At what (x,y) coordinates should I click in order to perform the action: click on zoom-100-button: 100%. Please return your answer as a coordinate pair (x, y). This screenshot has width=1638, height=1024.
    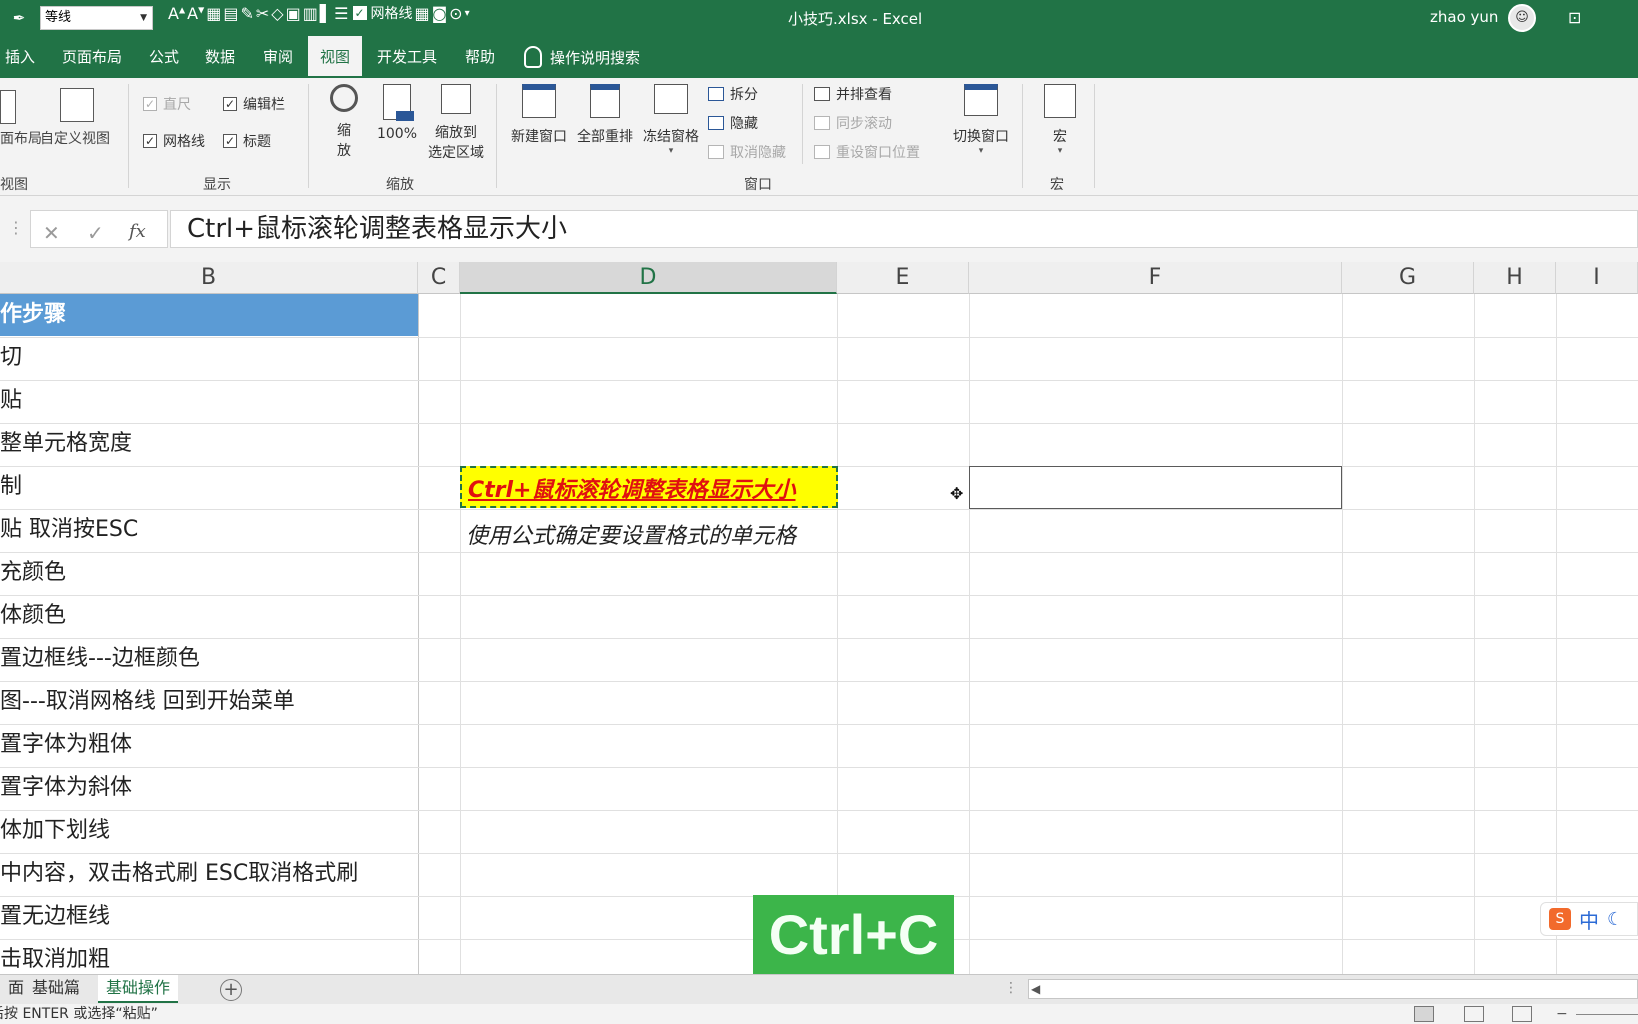
    Looking at the image, I should click on (397, 113).